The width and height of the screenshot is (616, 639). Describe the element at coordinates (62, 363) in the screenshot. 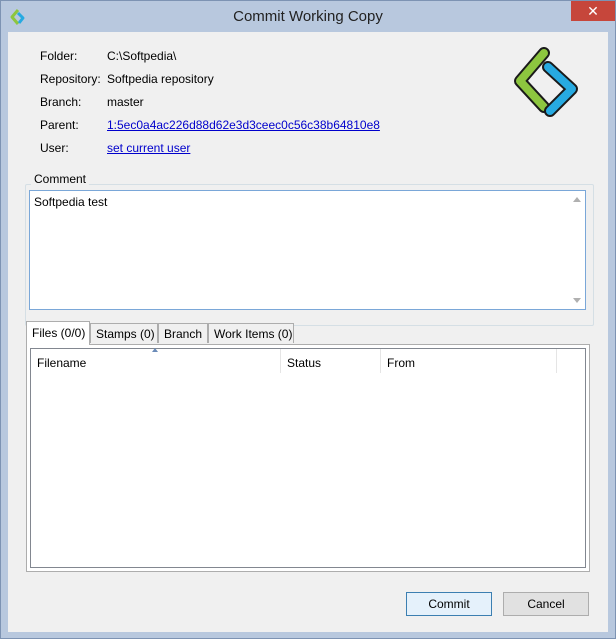

I see `column-label-filename: Filename` at that location.